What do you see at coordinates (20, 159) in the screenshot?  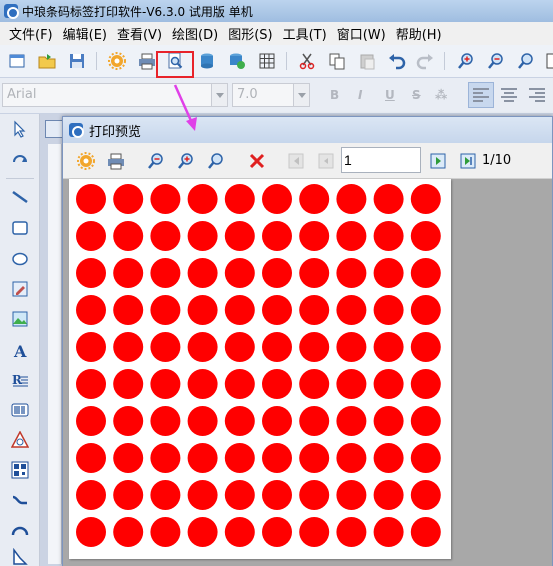 I see `rotate-icon` at bounding box center [20, 159].